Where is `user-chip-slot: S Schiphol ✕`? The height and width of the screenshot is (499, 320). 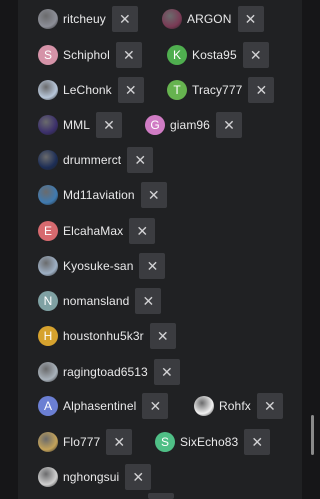
user-chip-slot: S Schiphol ✕ is located at coordinates (90, 55).